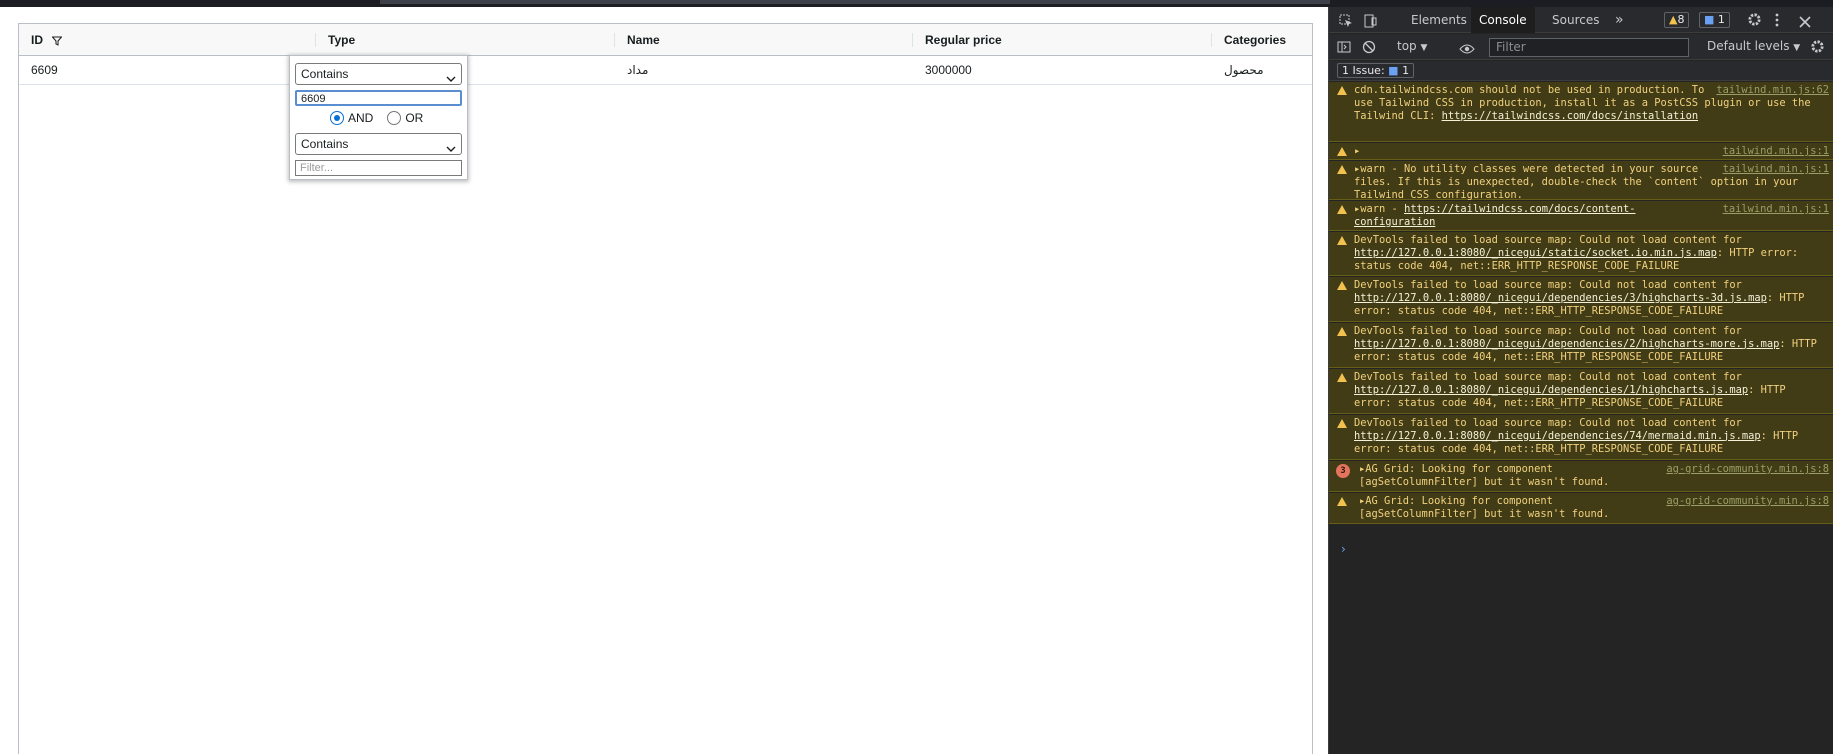 This screenshot has width=1833, height=754. I want to click on column-header-id: ID, so click(167, 40).